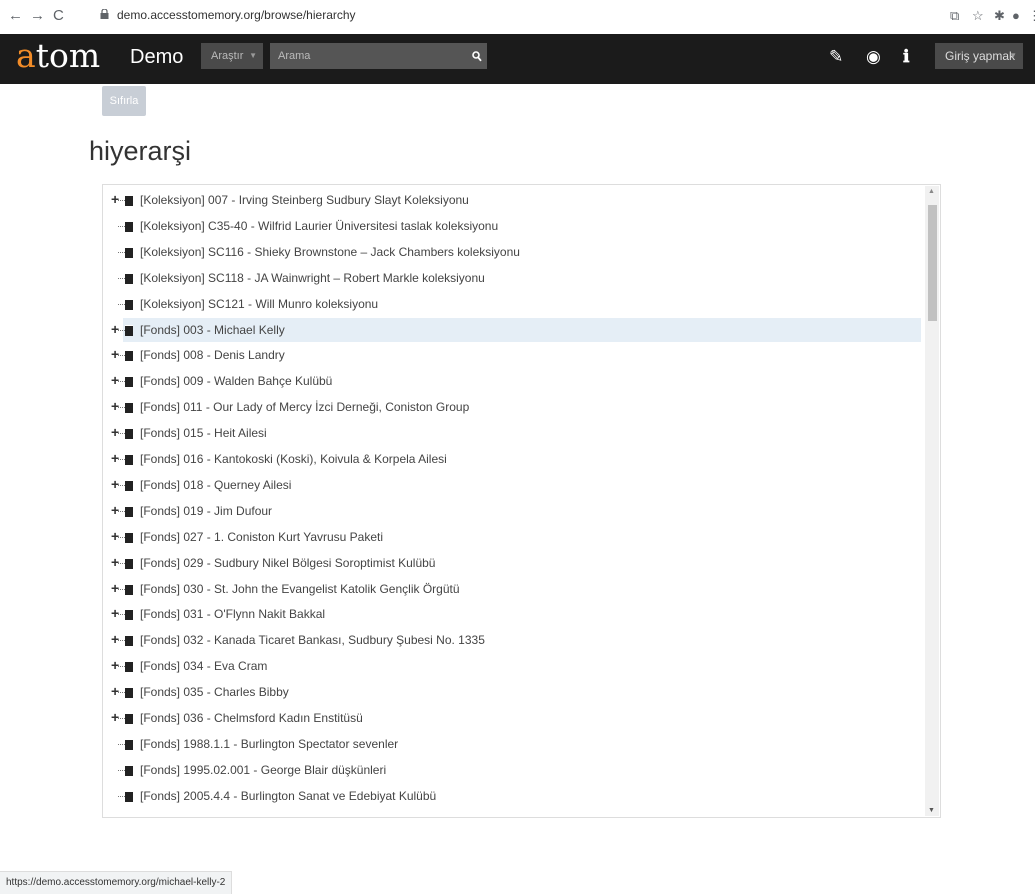 The image size is (1035, 894). Describe the element at coordinates (512, 665) in the screenshot. I see `tree-item: [Fonds] 034 - Eva Cram` at that location.